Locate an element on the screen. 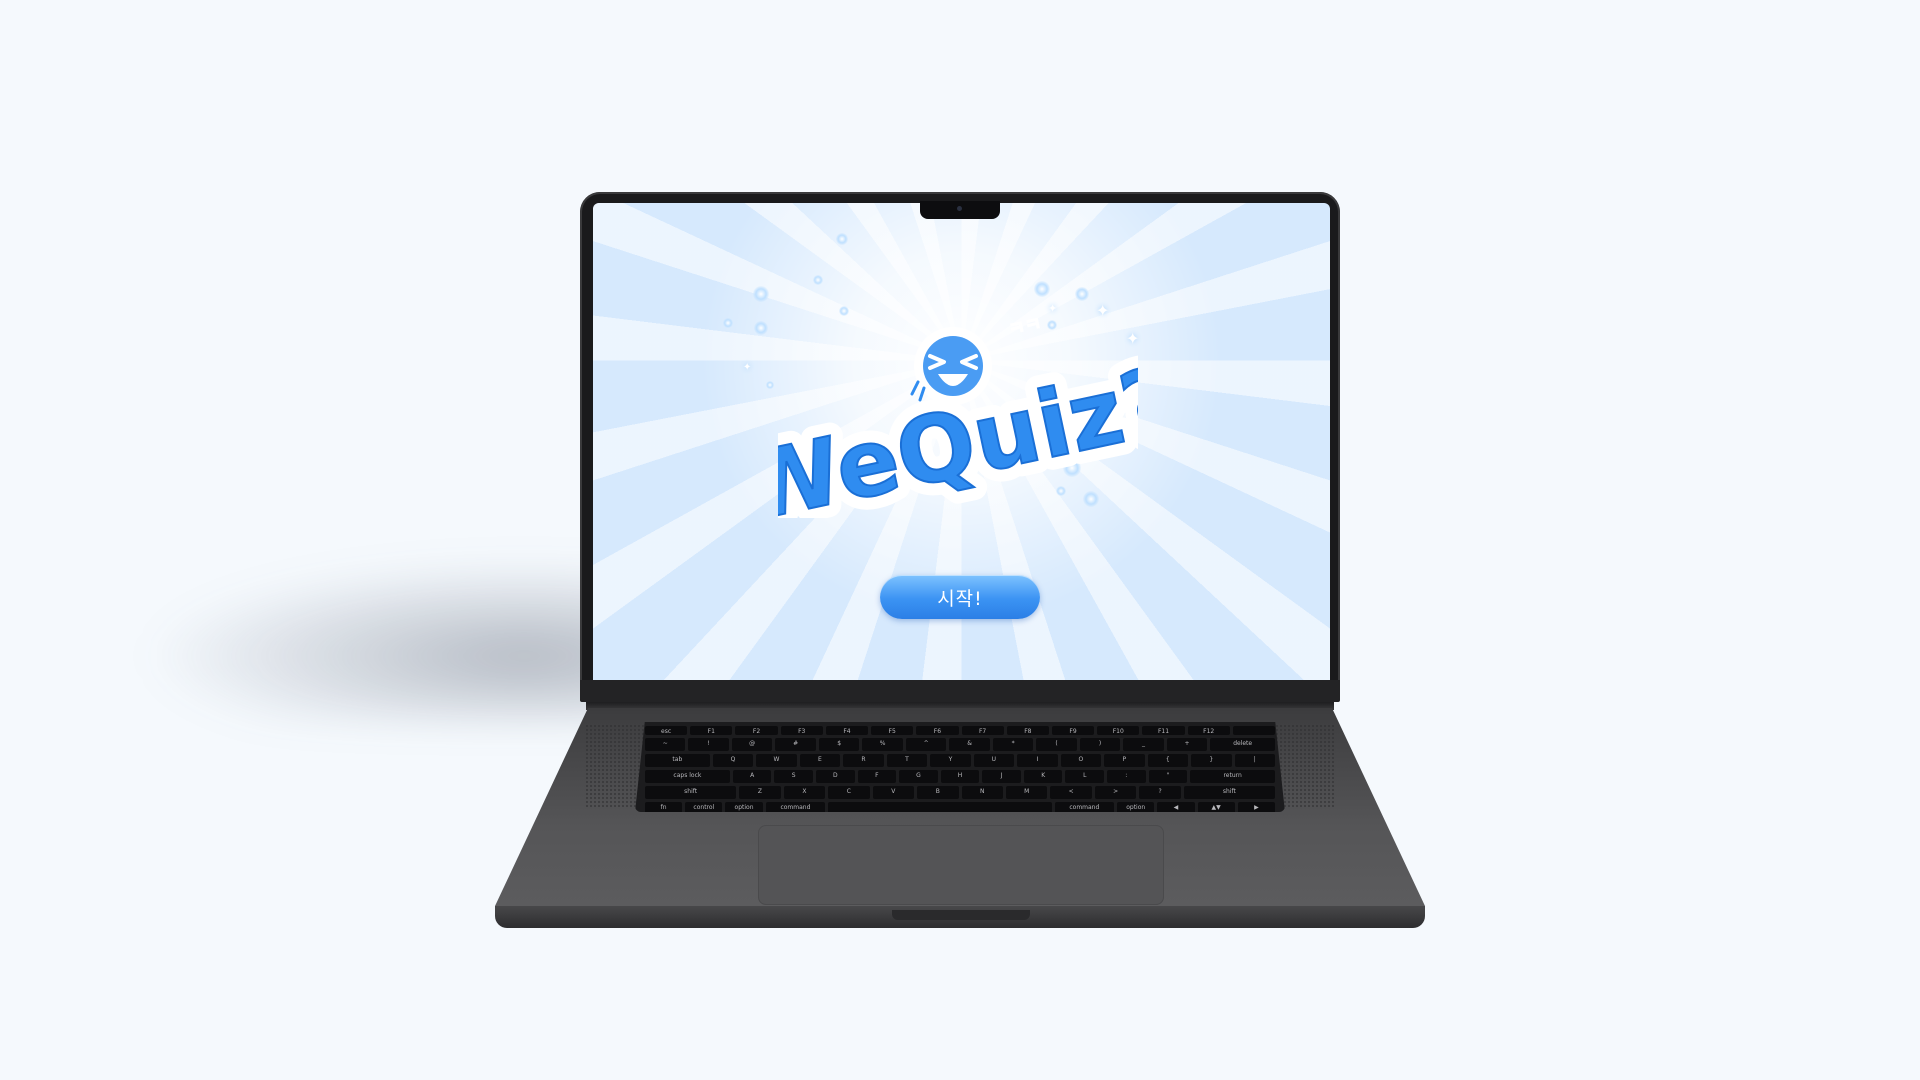  key: : is located at coordinates (1126, 776).